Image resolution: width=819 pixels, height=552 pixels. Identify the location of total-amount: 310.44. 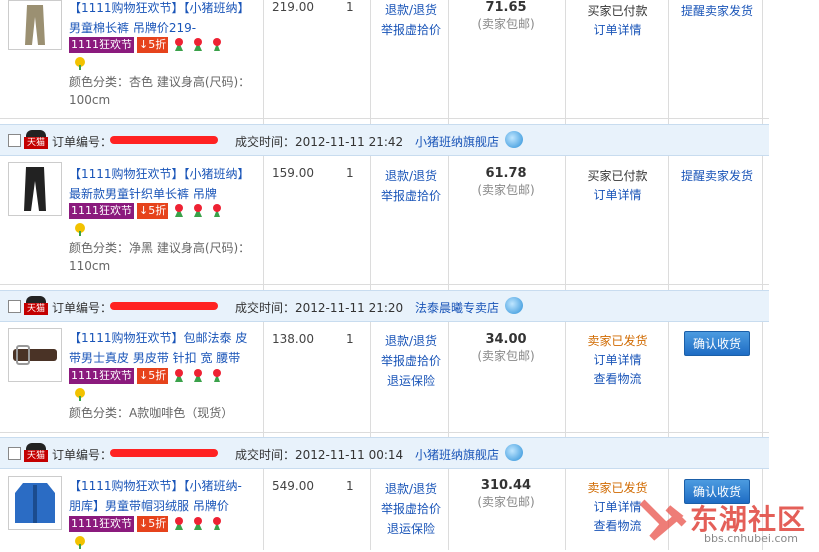
(506, 485).